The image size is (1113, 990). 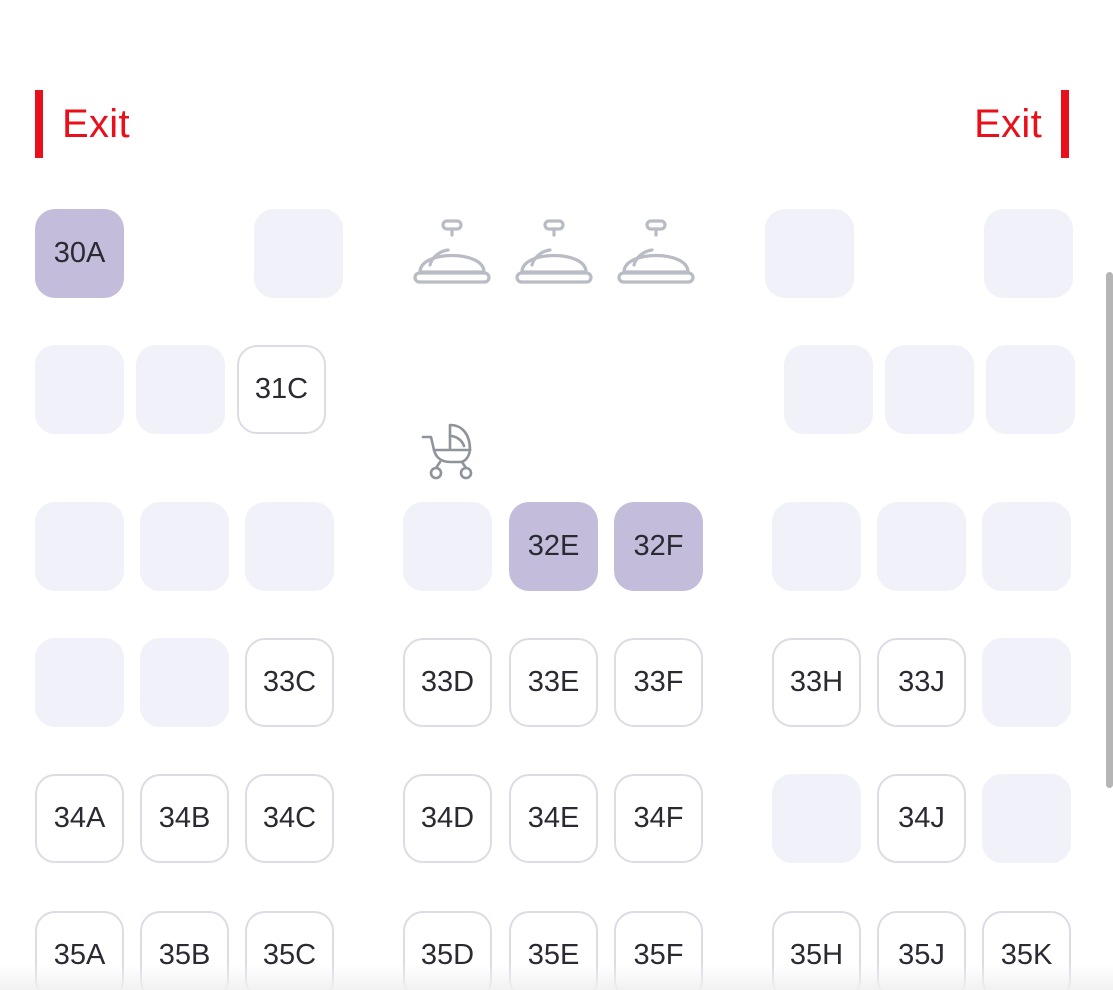 What do you see at coordinates (556, 977) in the screenshot?
I see `bottom-fade` at bounding box center [556, 977].